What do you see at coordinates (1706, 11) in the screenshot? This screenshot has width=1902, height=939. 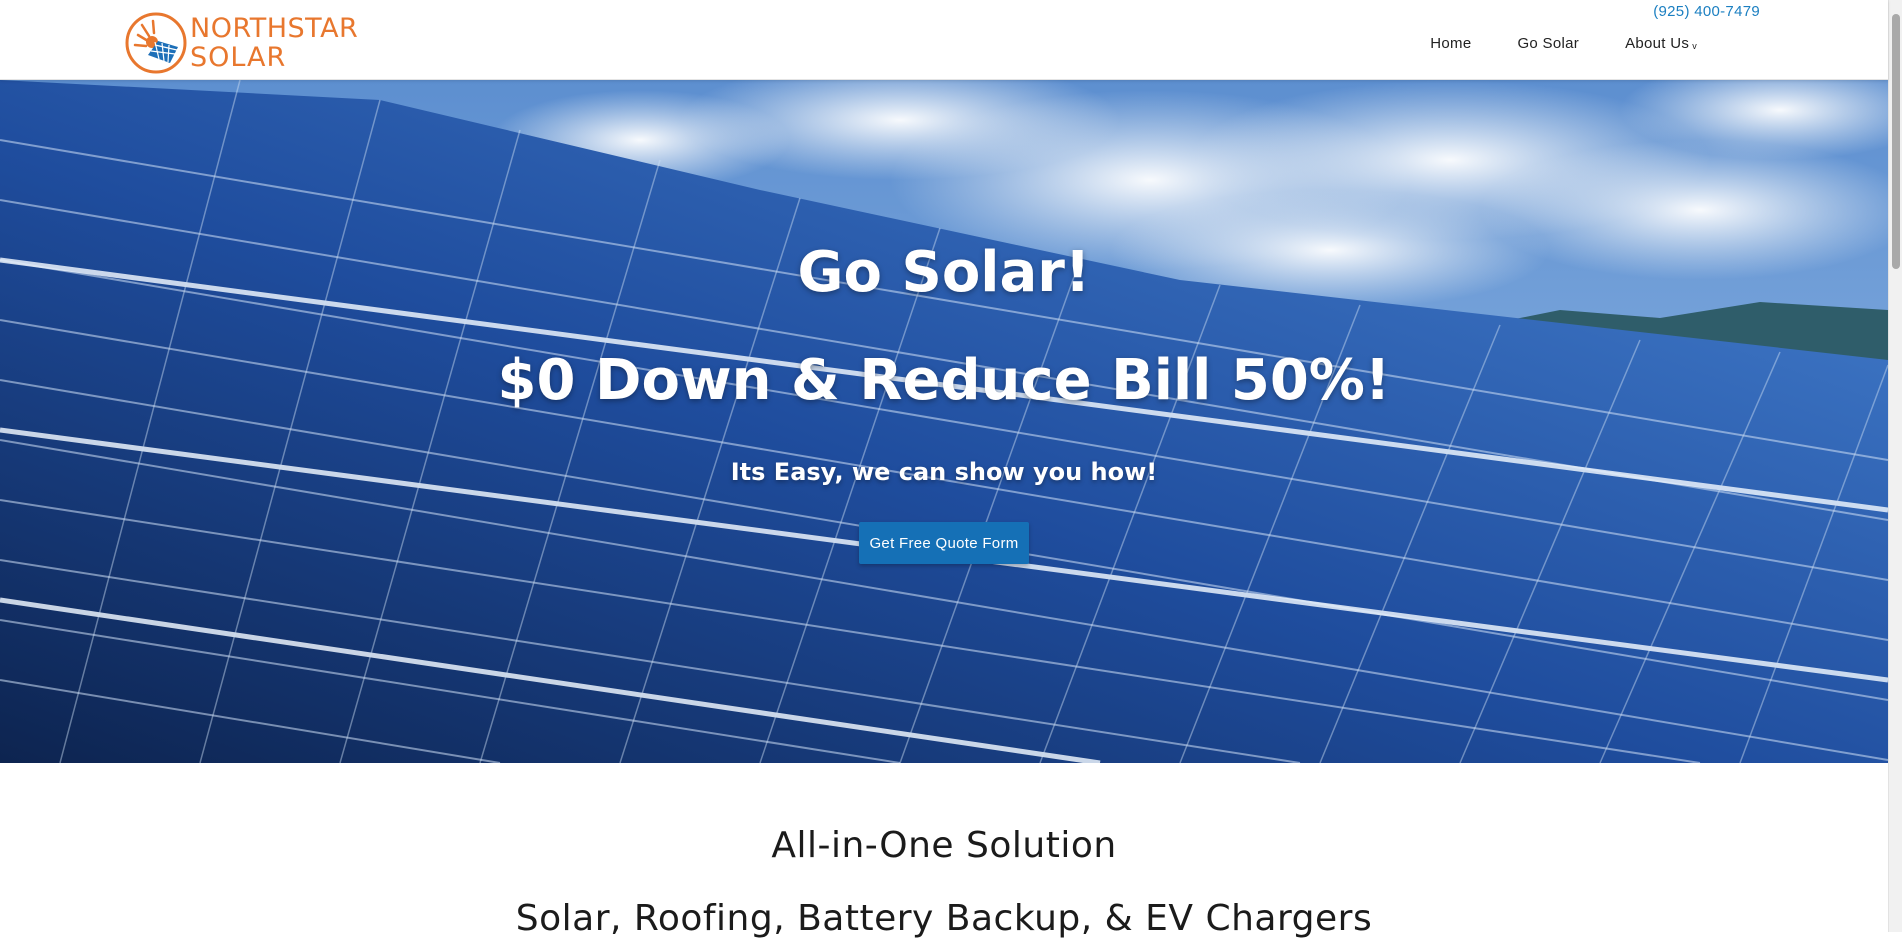 I see `phone-link: (925) 400-7479` at bounding box center [1706, 11].